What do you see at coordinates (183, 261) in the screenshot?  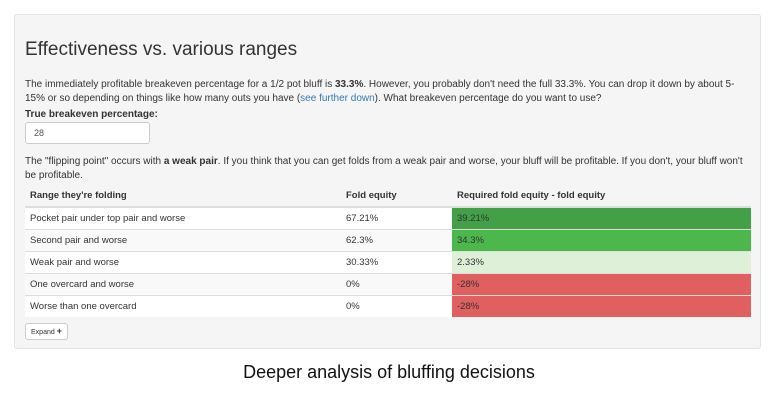 I see `range-cell: Weak pair and worse` at bounding box center [183, 261].